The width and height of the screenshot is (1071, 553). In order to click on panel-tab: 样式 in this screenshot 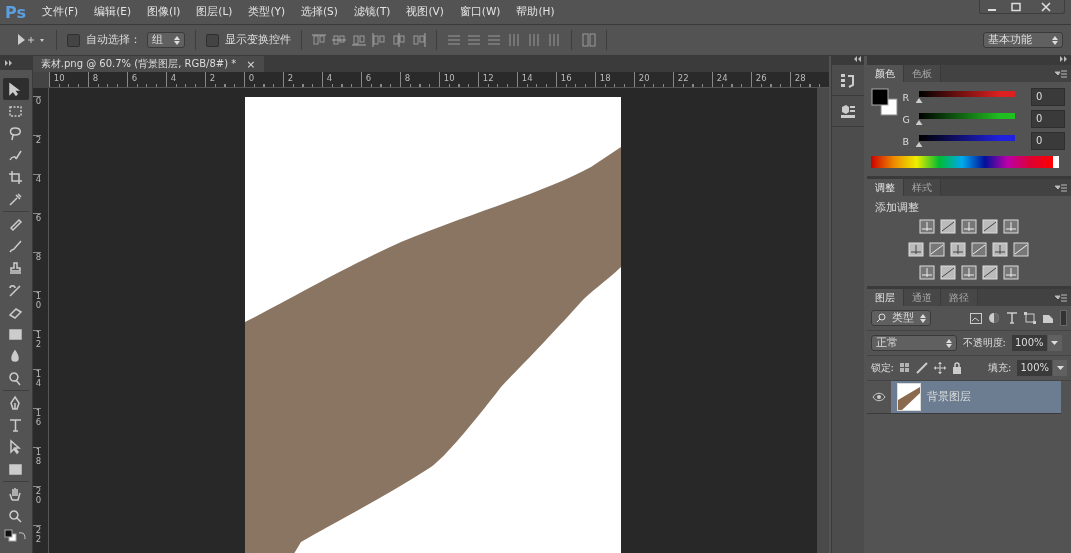, I will do `click(922, 187)`.